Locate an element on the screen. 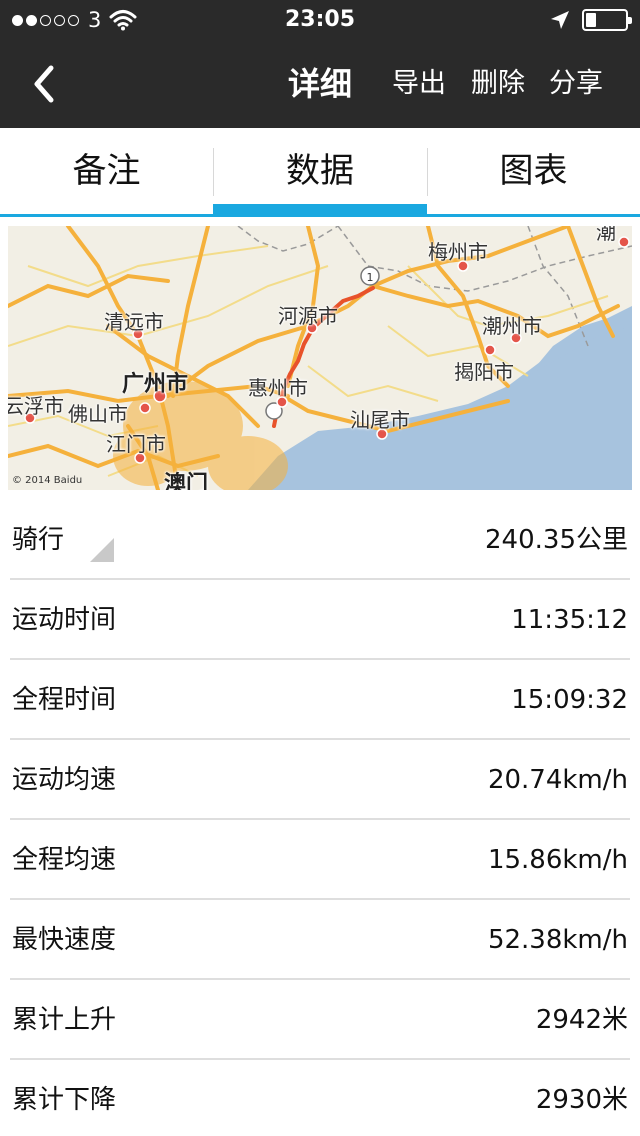 The height and width of the screenshot is (1136, 640). stat-row-total-time: 全程时间 15:09:32 is located at coordinates (320, 700).